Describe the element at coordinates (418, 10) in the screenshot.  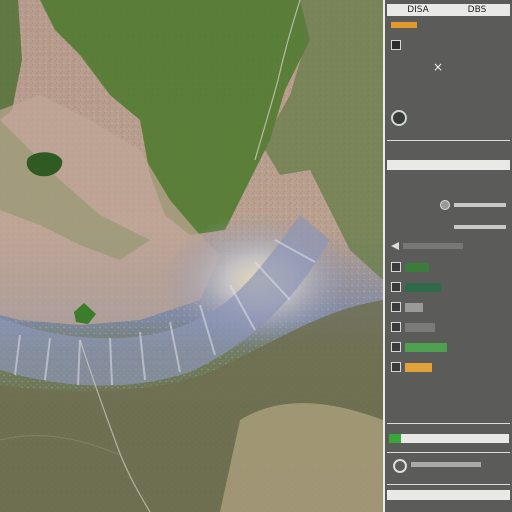
I see `header-tab-1: DISA` at that location.